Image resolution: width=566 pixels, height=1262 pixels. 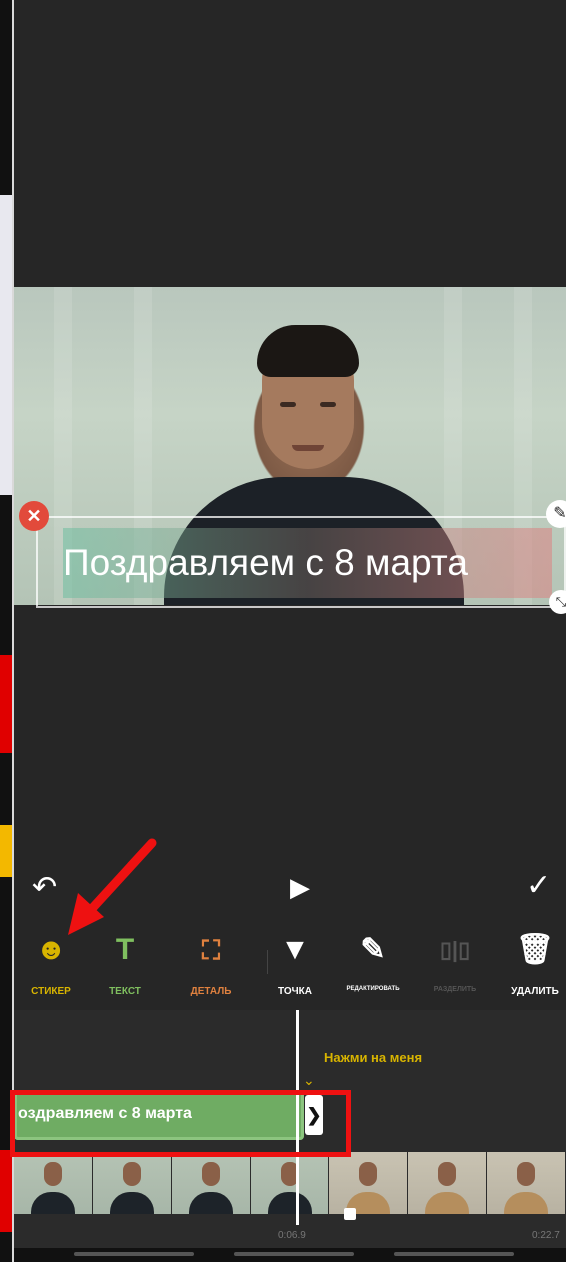 I want to click on tool-detail: ⛶ ДЕТАЛЬ, so click(x=211, y=963).